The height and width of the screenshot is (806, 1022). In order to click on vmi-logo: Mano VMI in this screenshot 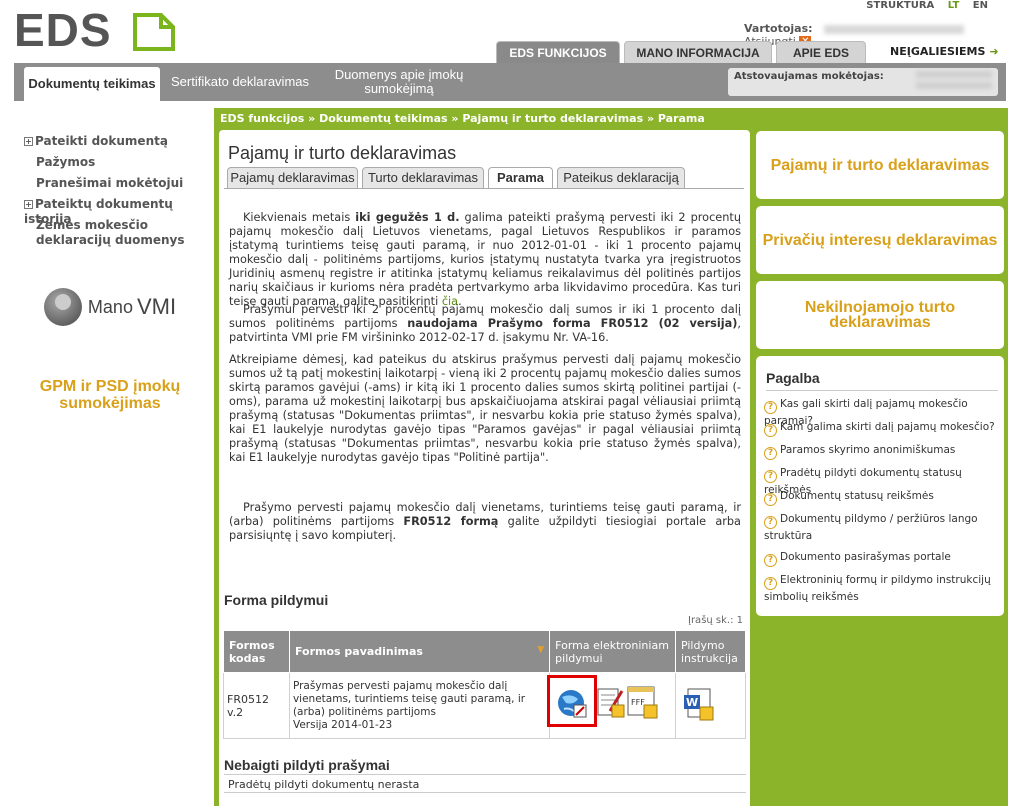, I will do `click(110, 307)`.